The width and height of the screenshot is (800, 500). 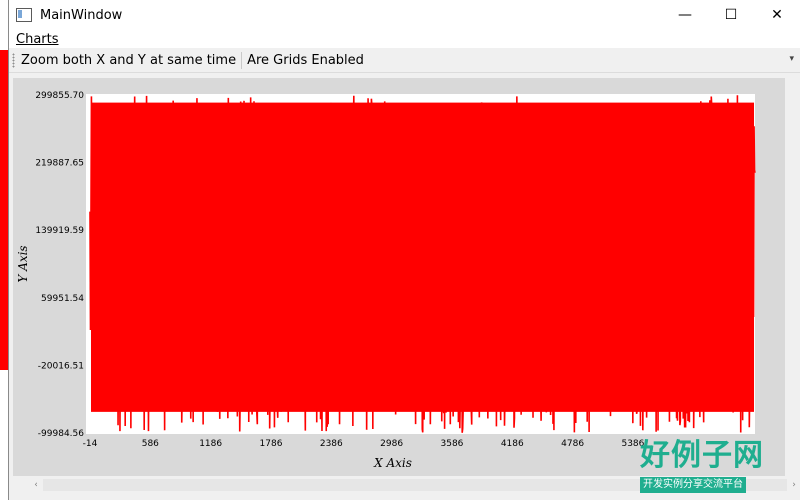 I want to click on toolbar-separator, so click(x=242, y=60).